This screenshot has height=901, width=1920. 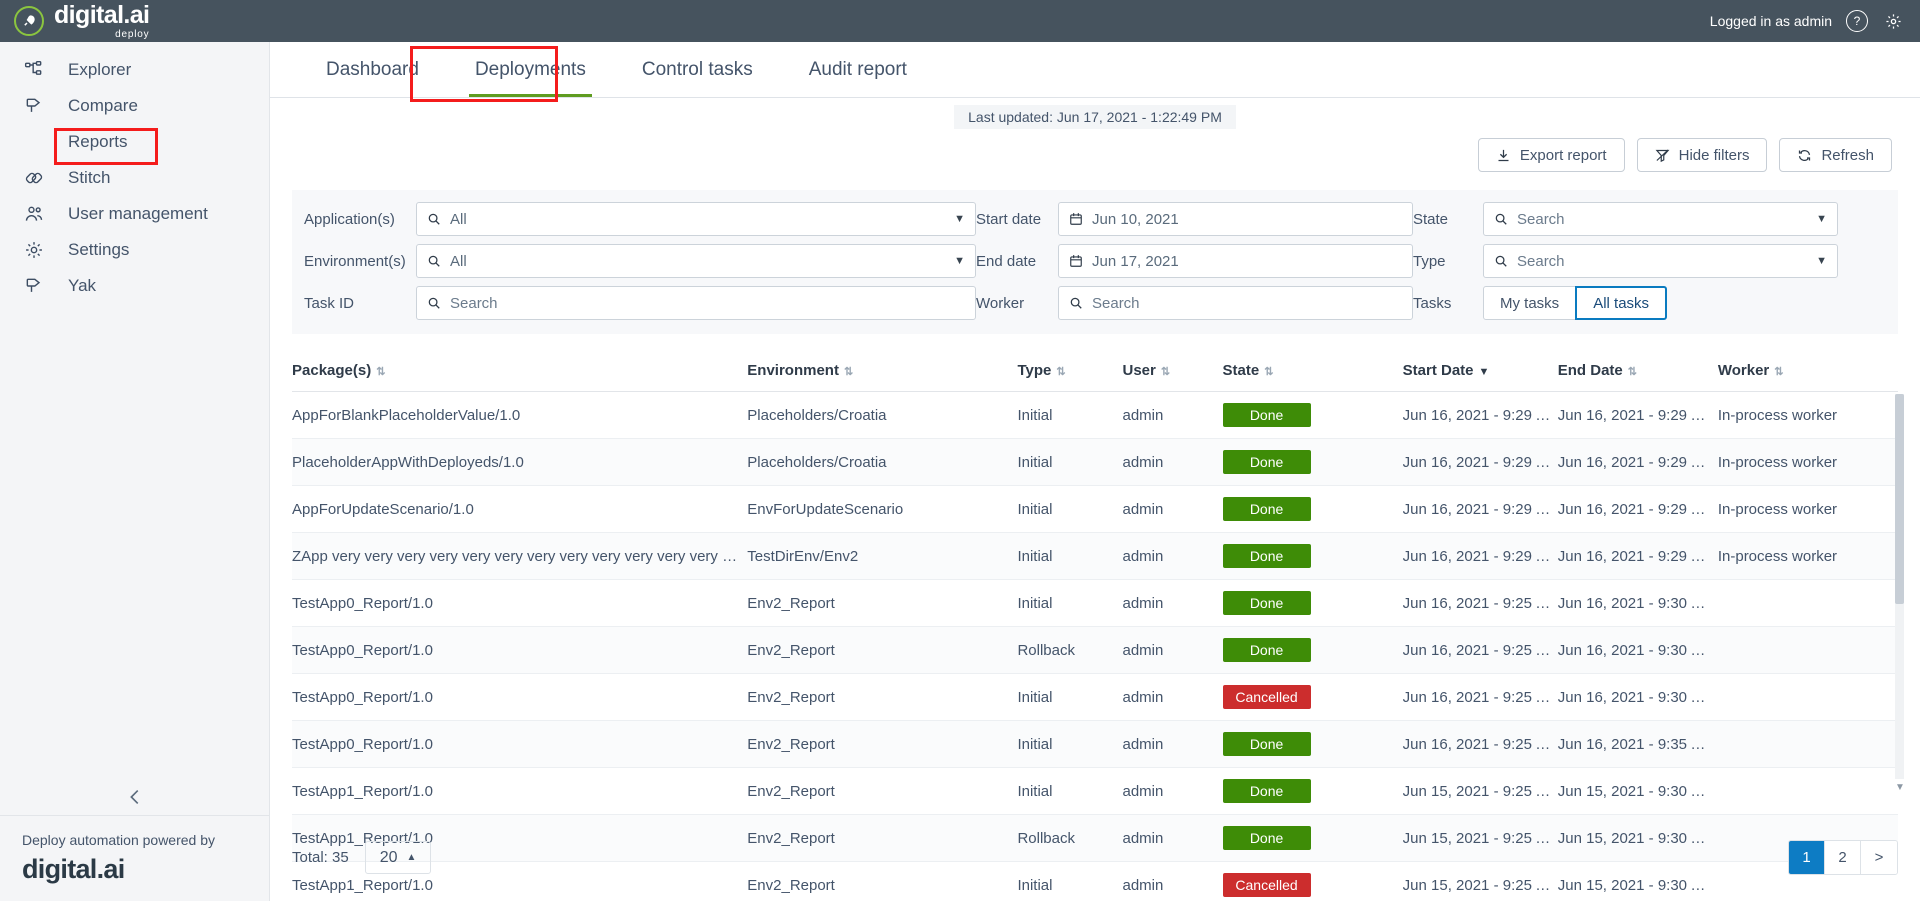 I want to click on sidebar-item-label: Settings, so click(x=99, y=249).